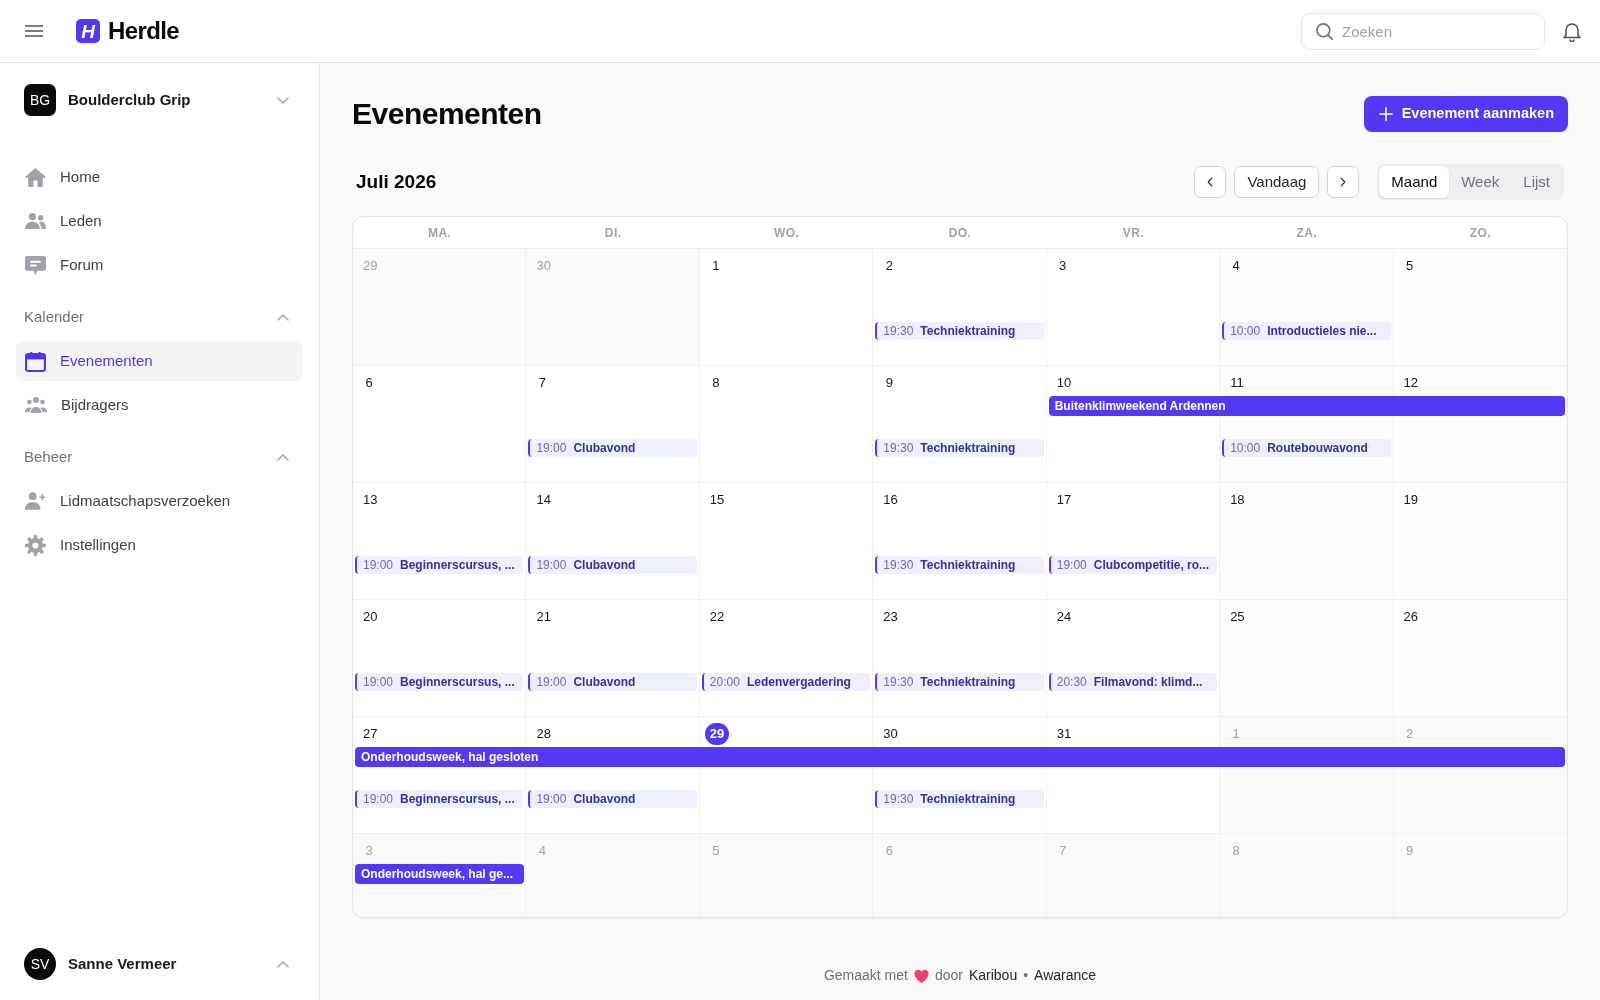  What do you see at coordinates (35, 221) in the screenshot?
I see `users-icon` at bounding box center [35, 221].